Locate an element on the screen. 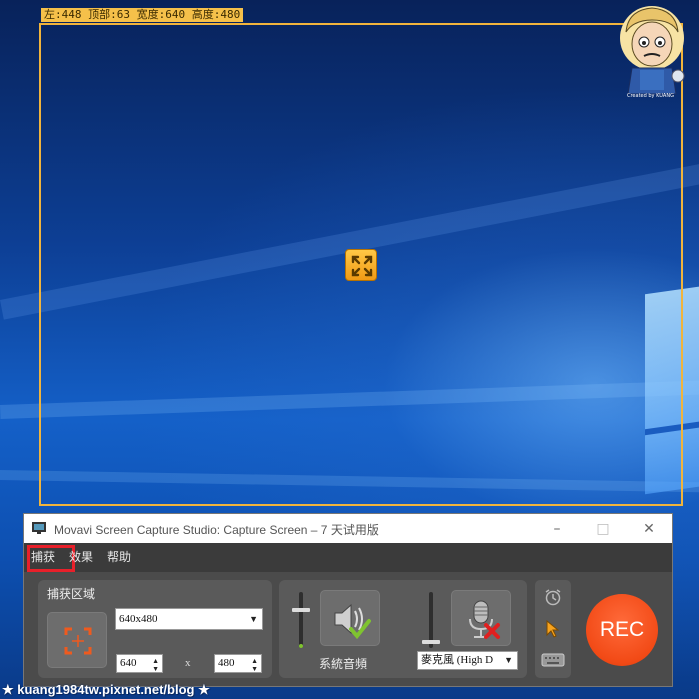 This screenshot has width=699, height=699. menu-capture-highlight is located at coordinates (51, 558).